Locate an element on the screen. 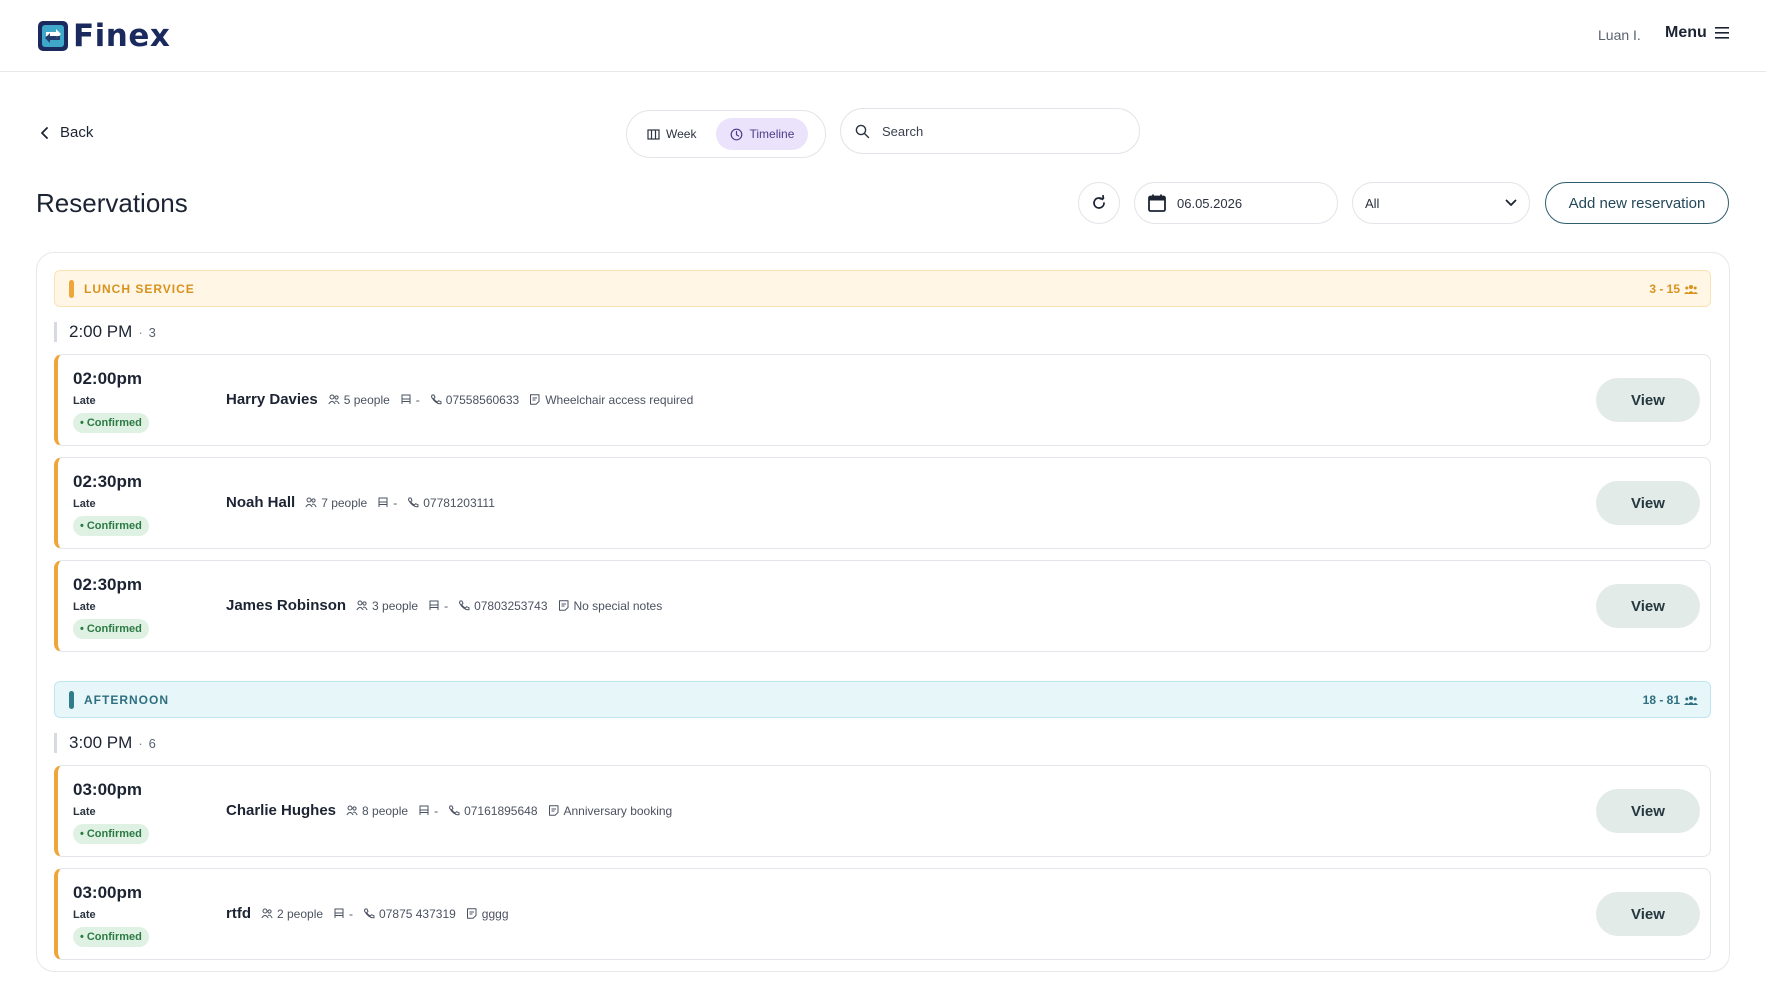 The height and width of the screenshot is (992, 1766). party-size: 8 people is located at coordinates (377, 811).